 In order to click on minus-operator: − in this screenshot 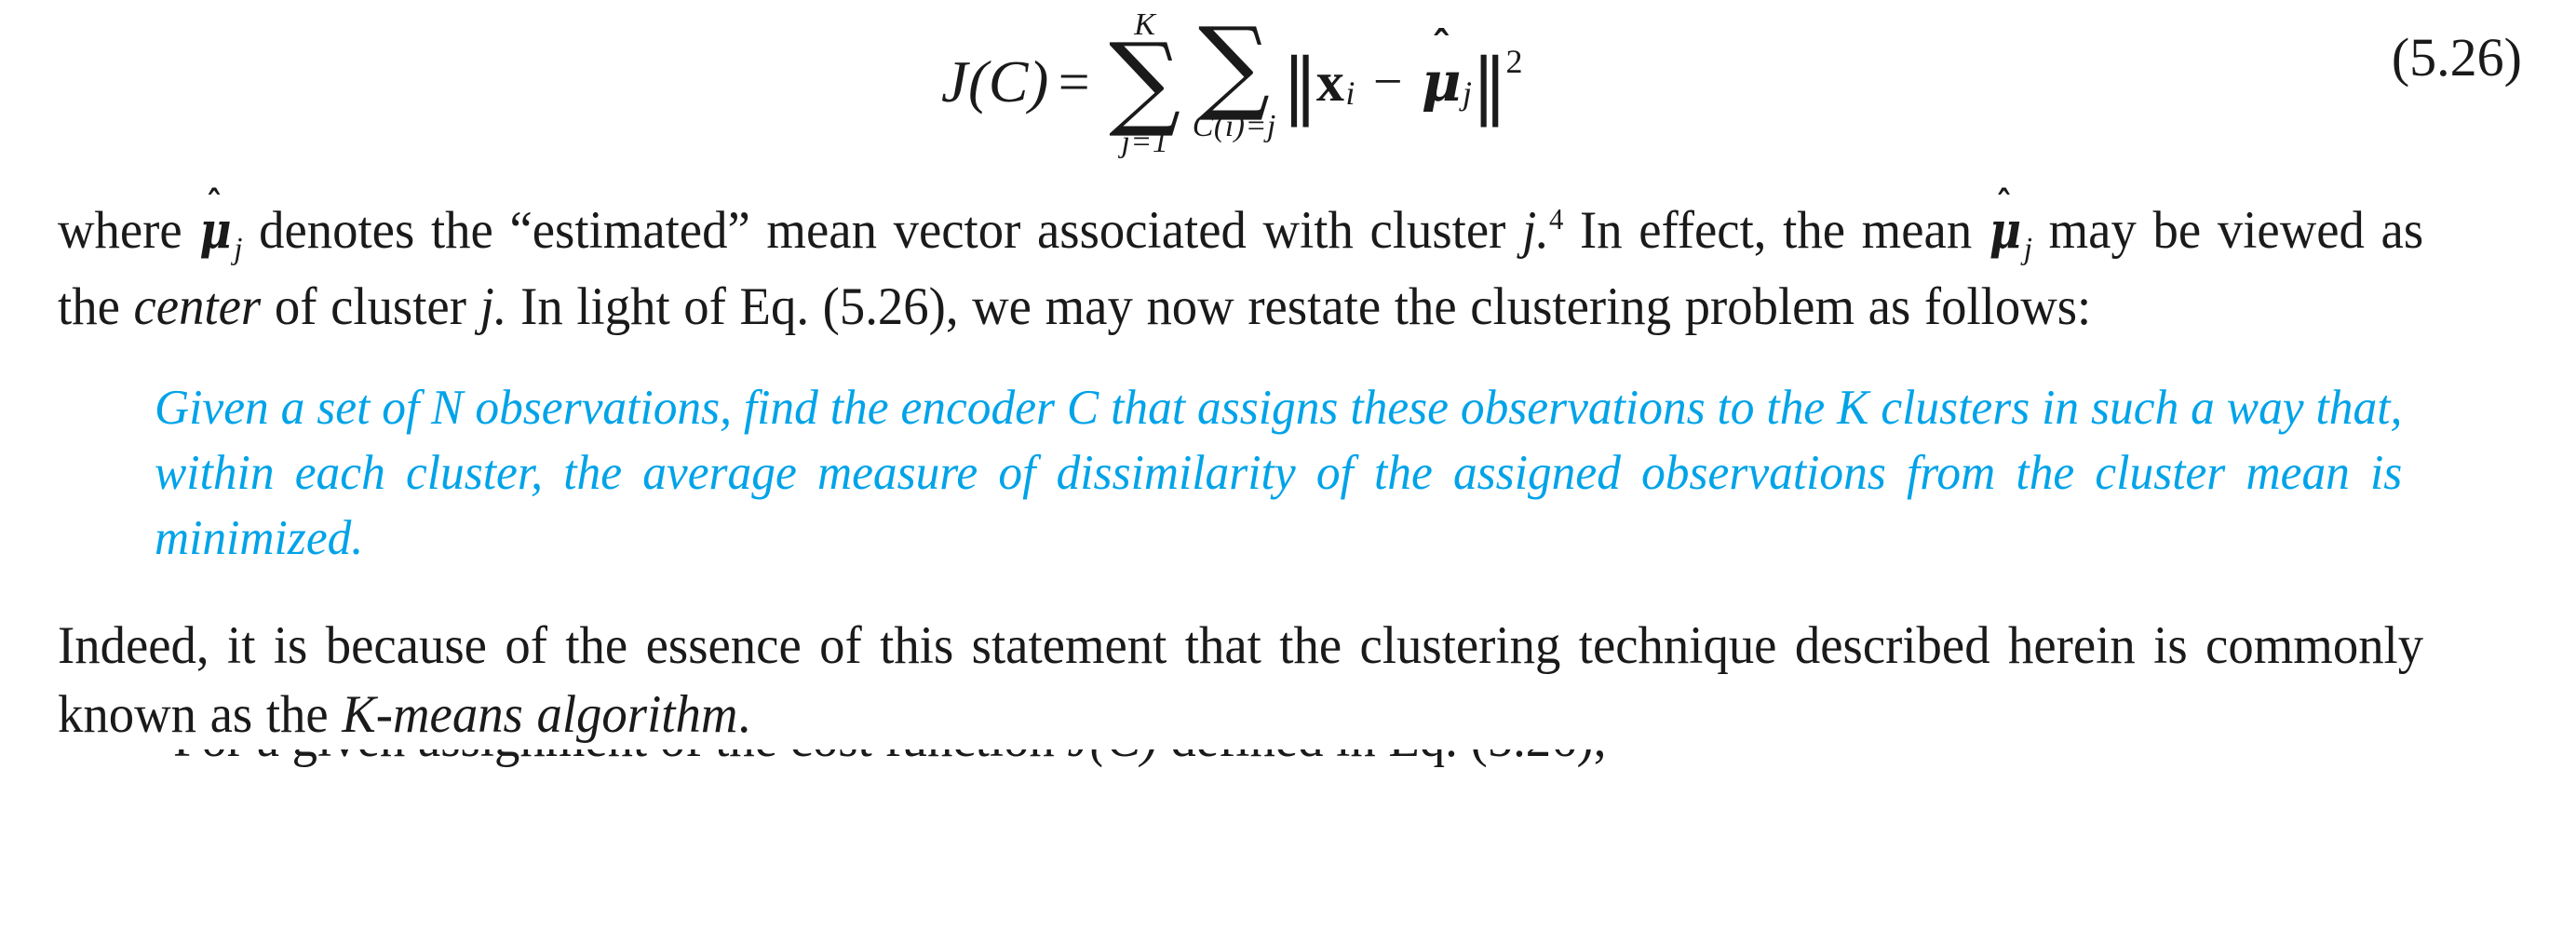, I will do `click(1387, 81)`.